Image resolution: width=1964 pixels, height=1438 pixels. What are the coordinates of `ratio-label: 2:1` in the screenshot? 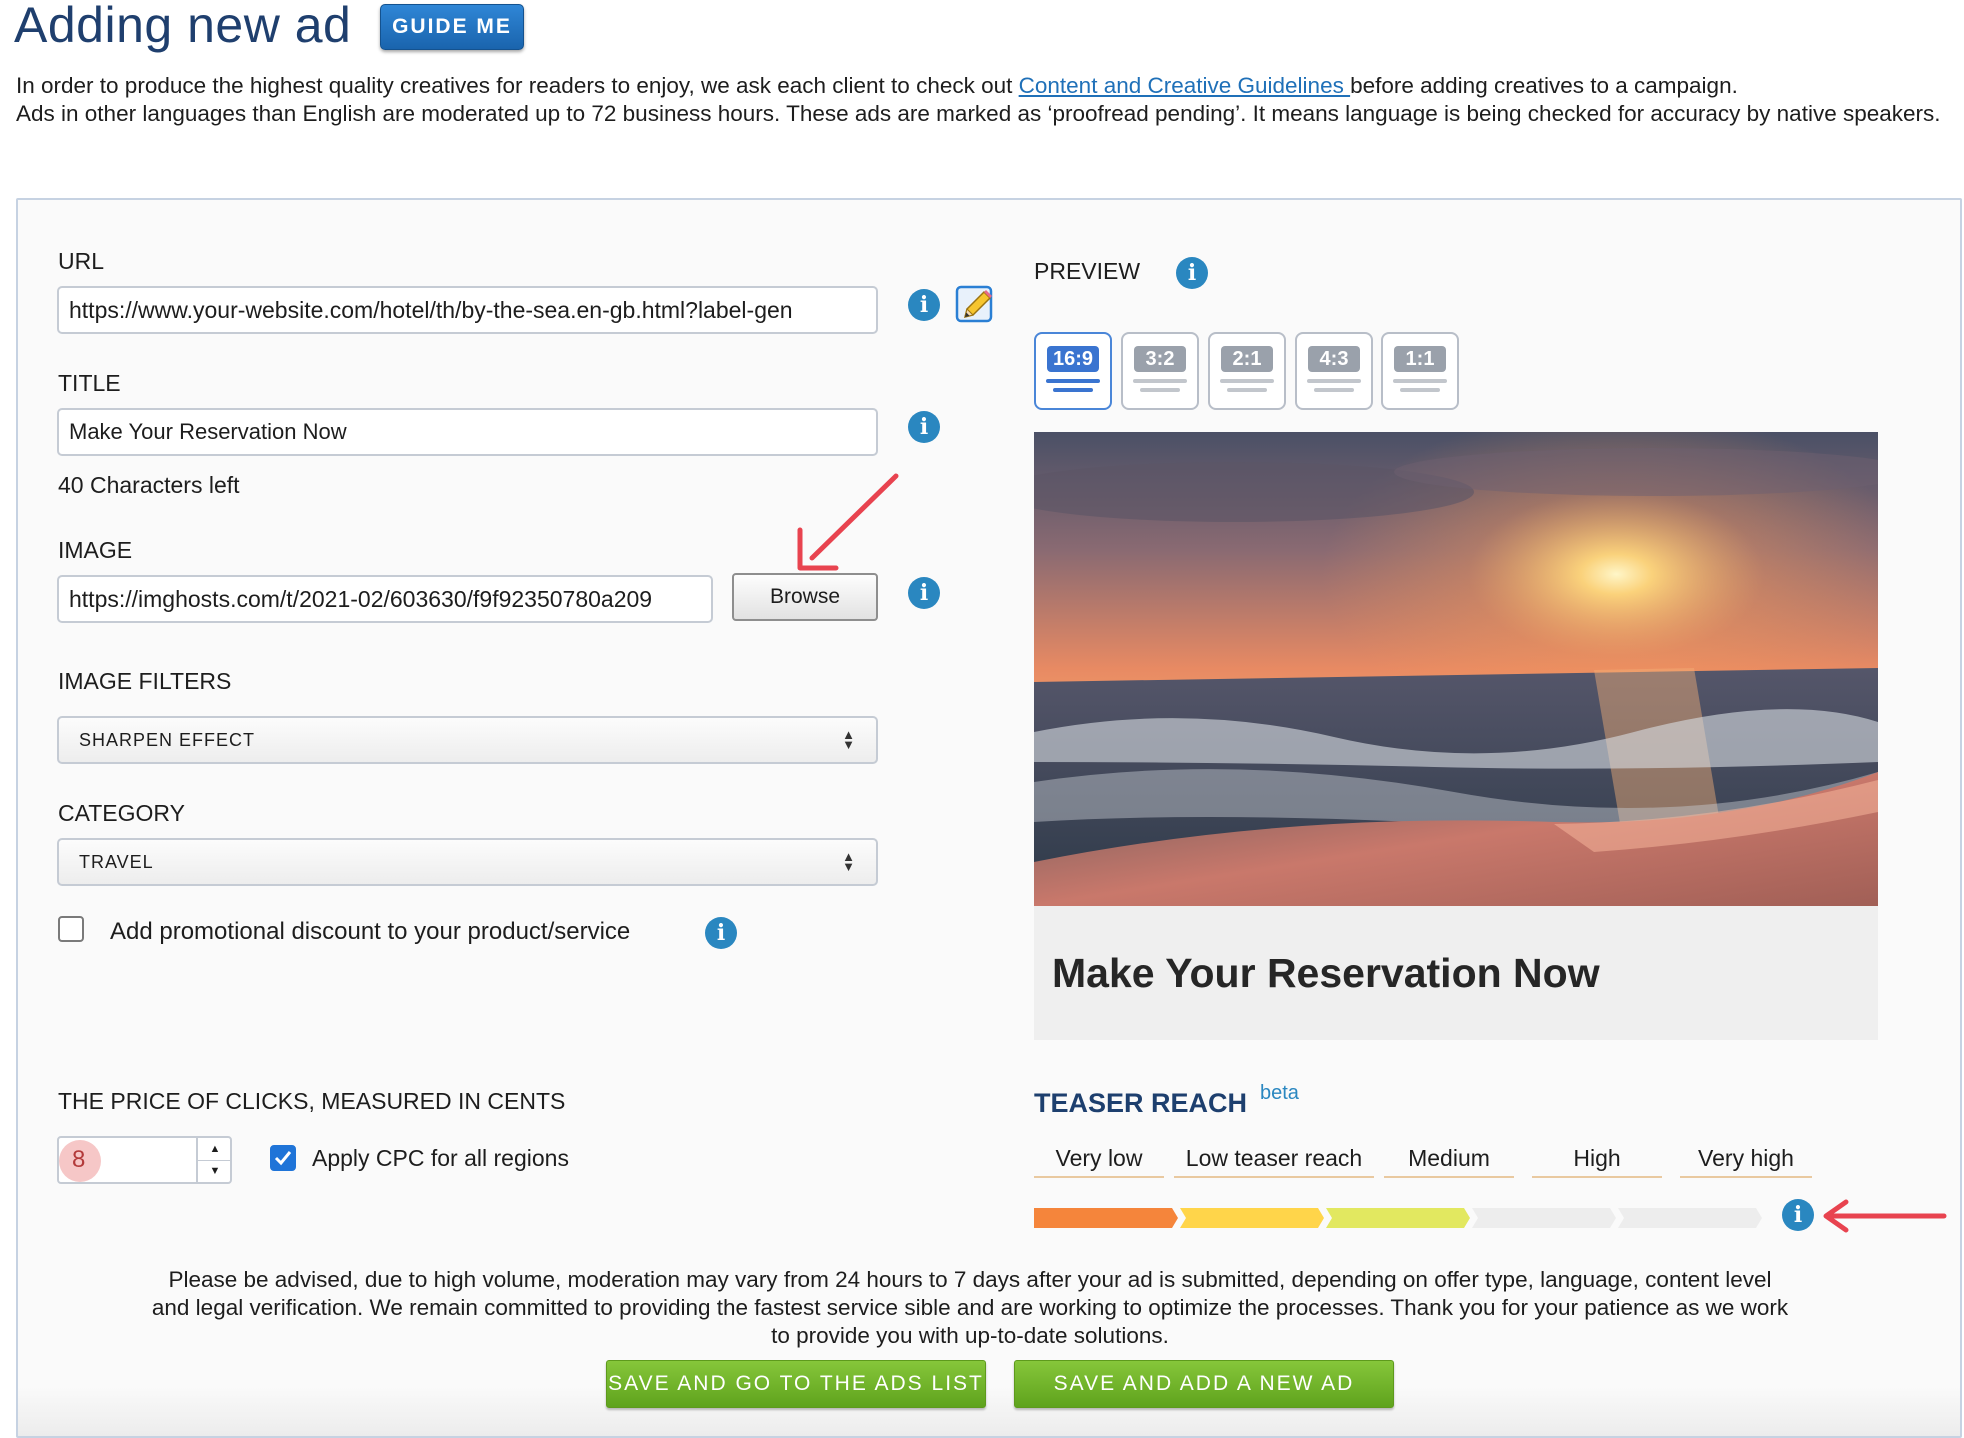 It's located at (1247, 359).